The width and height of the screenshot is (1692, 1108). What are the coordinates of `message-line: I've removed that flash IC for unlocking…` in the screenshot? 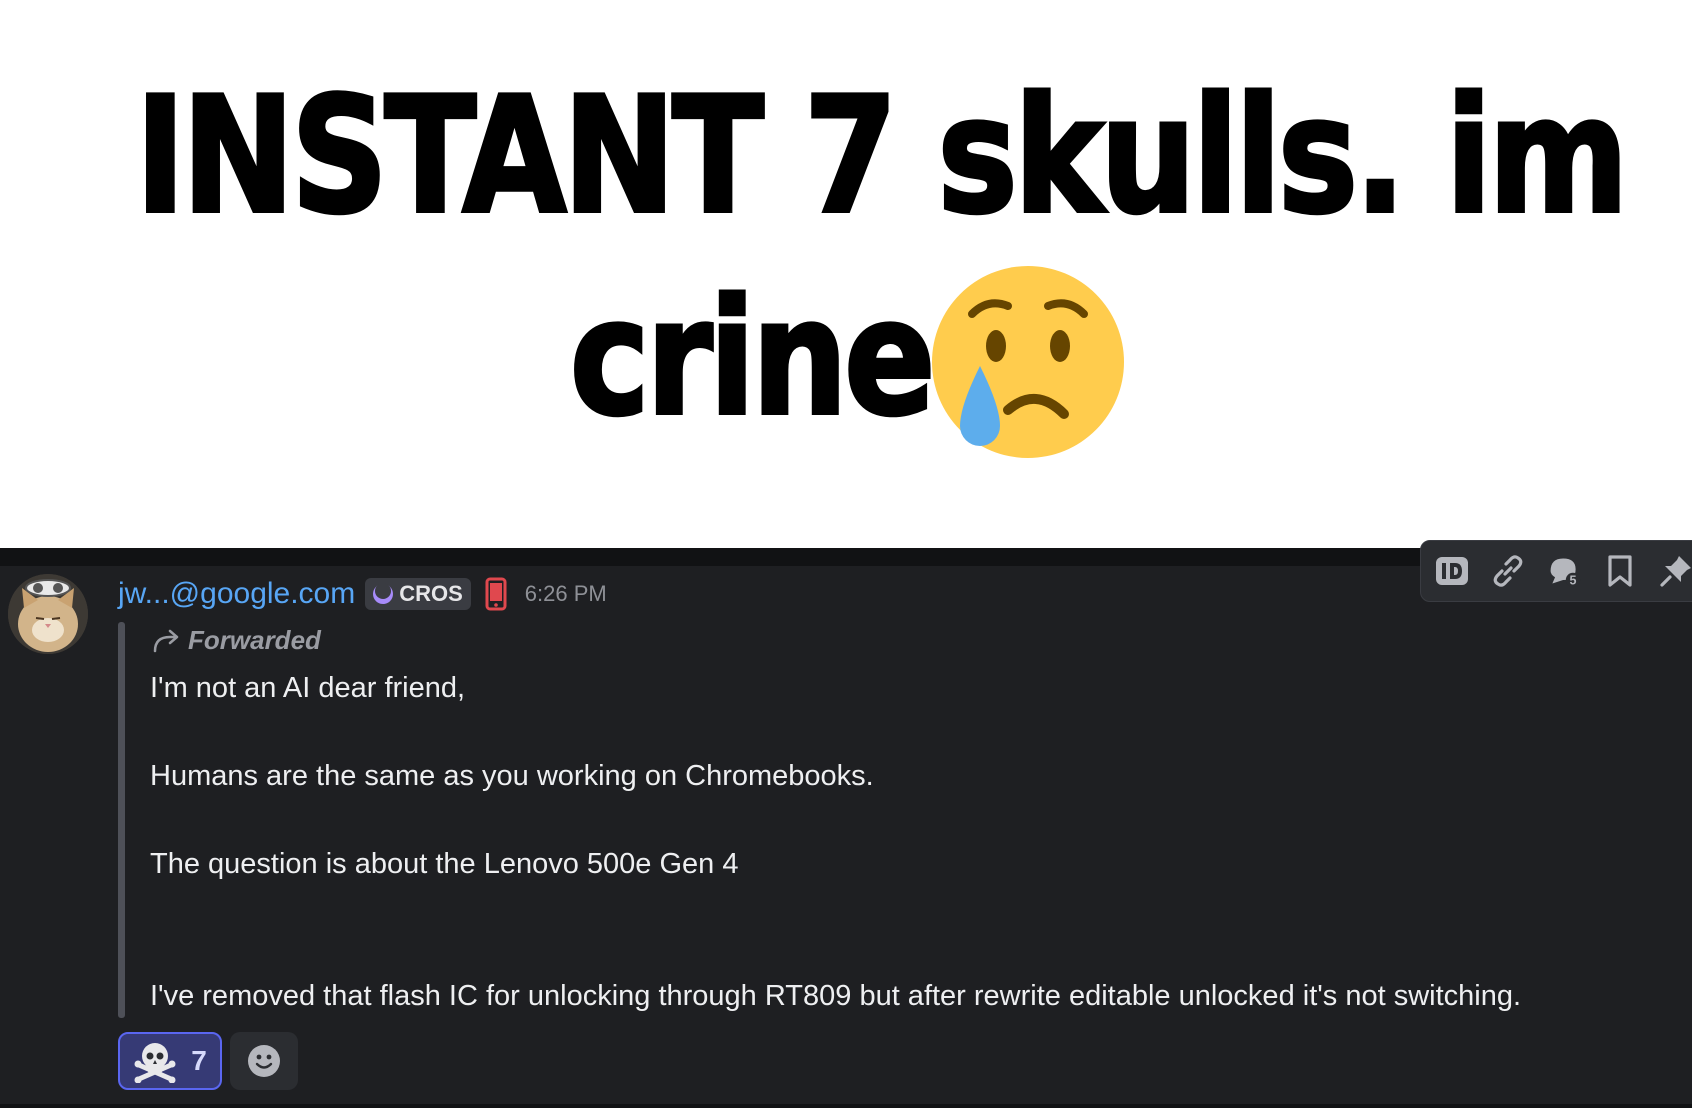 It's located at (836, 996).